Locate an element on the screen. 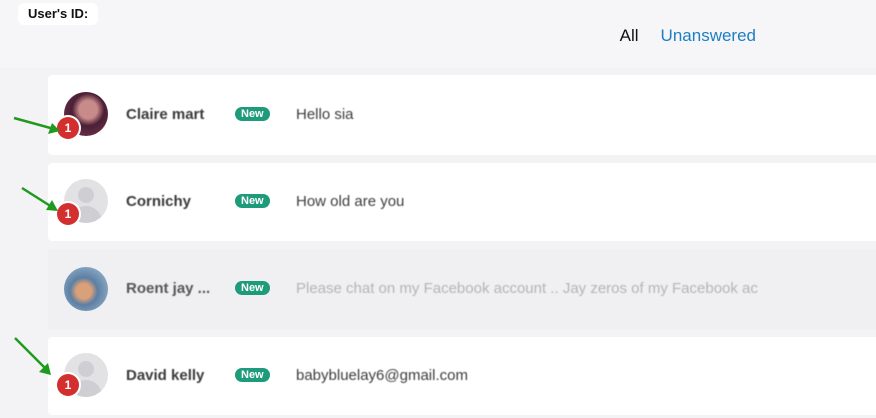 This screenshot has height=418, width=876. avatar is located at coordinates (86, 289).